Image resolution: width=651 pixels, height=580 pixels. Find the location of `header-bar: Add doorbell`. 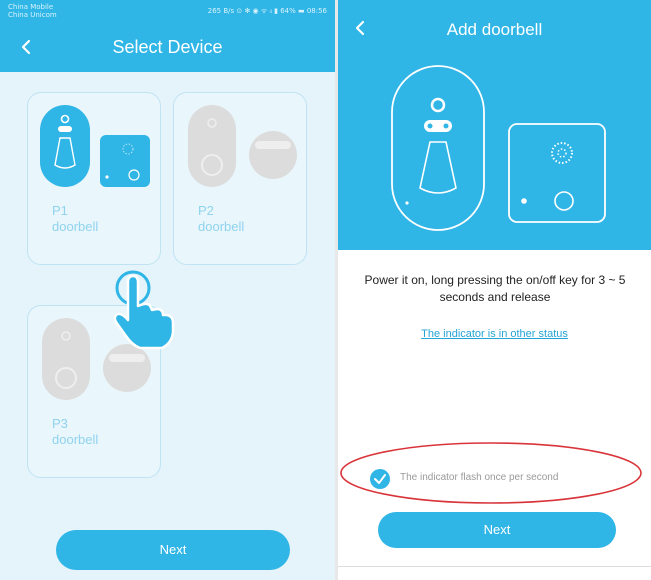

header-bar: Add doorbell is located at coordinates (494, 30).